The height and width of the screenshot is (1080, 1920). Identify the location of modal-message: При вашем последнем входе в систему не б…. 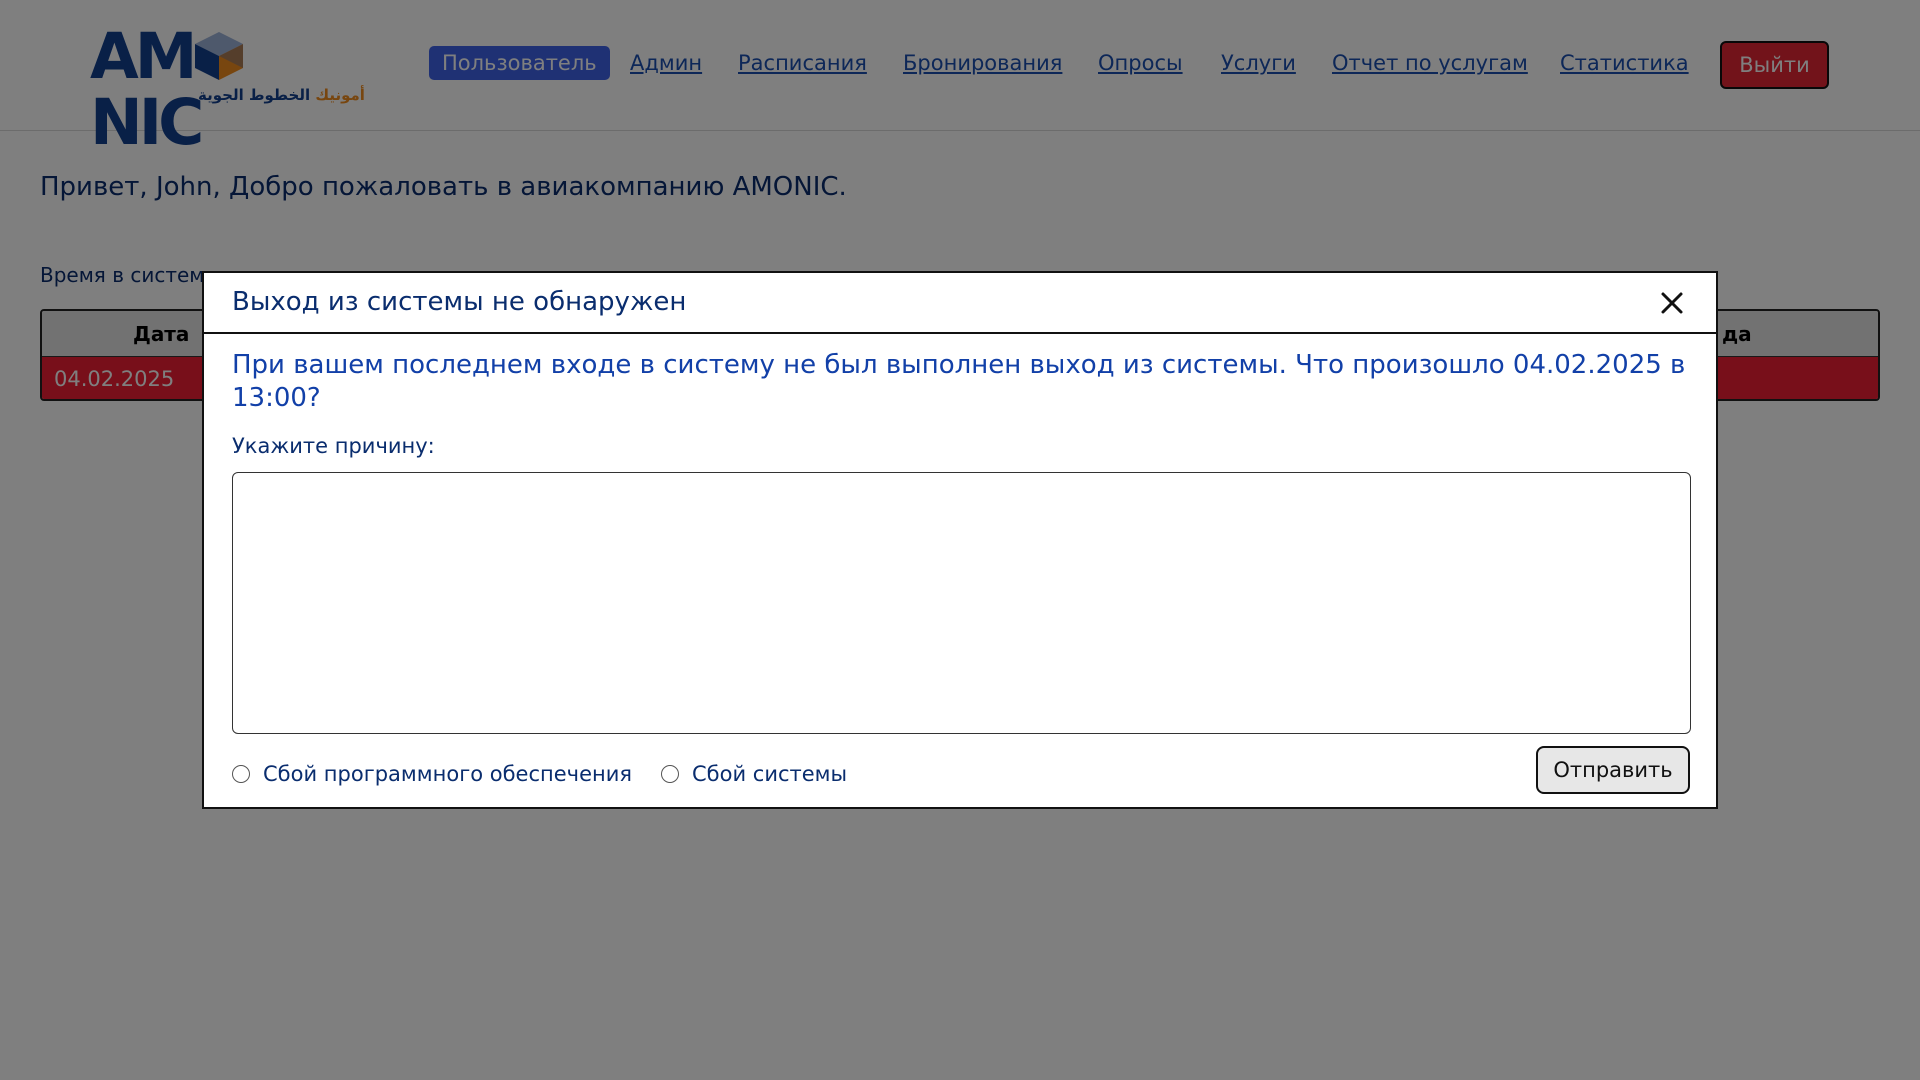
(959, 381).